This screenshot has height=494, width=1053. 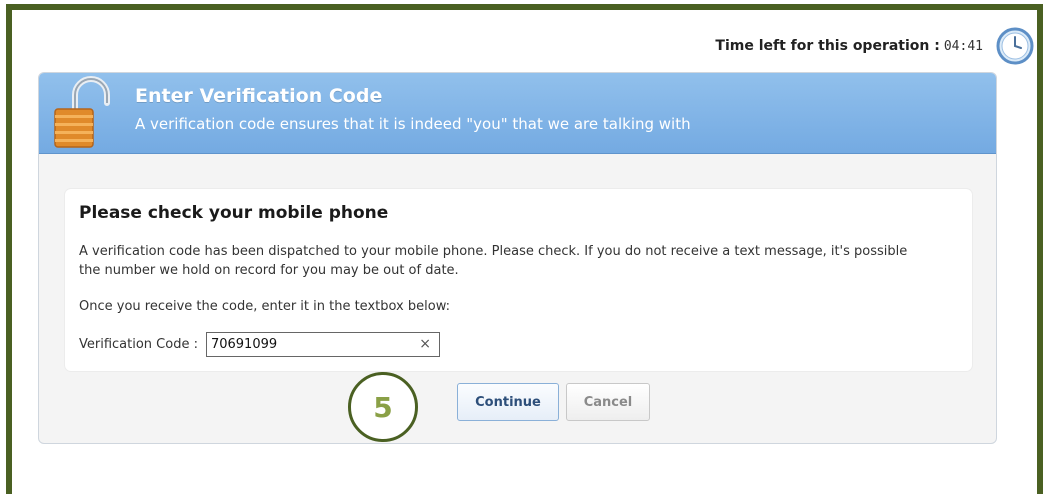 What do you see at coordinates (963, 46) in the screenshot?
I see `timer-value: 04:41` at bounding box center [963, 46].